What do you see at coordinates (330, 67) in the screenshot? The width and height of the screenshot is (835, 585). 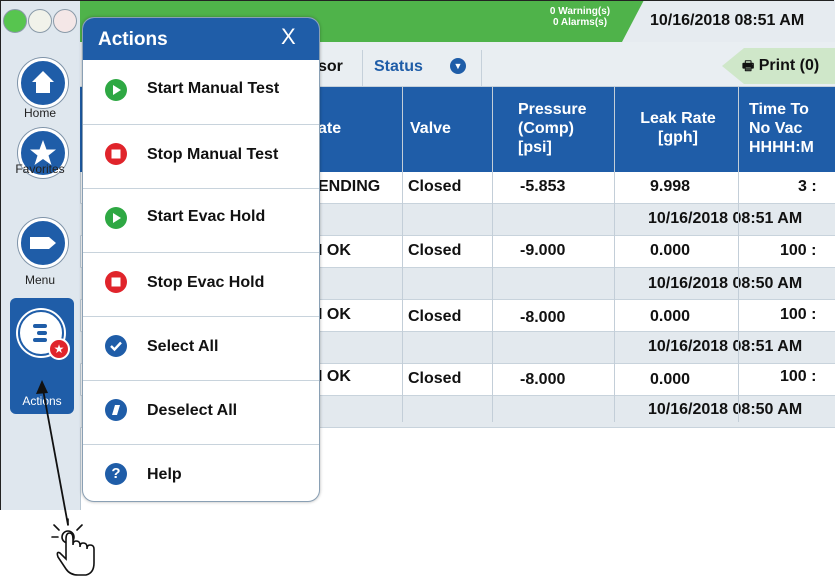 I see `tab-sensor: sor` at bounding box center [330, 67].